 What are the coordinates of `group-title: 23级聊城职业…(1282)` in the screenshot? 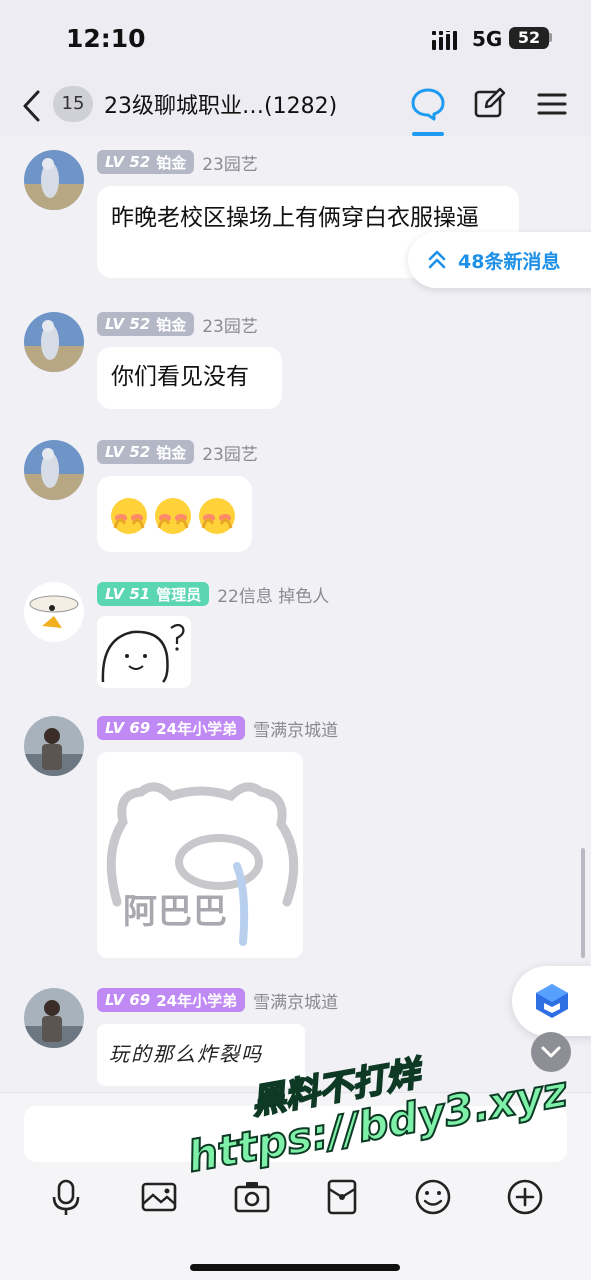 It's located at (220, 104).